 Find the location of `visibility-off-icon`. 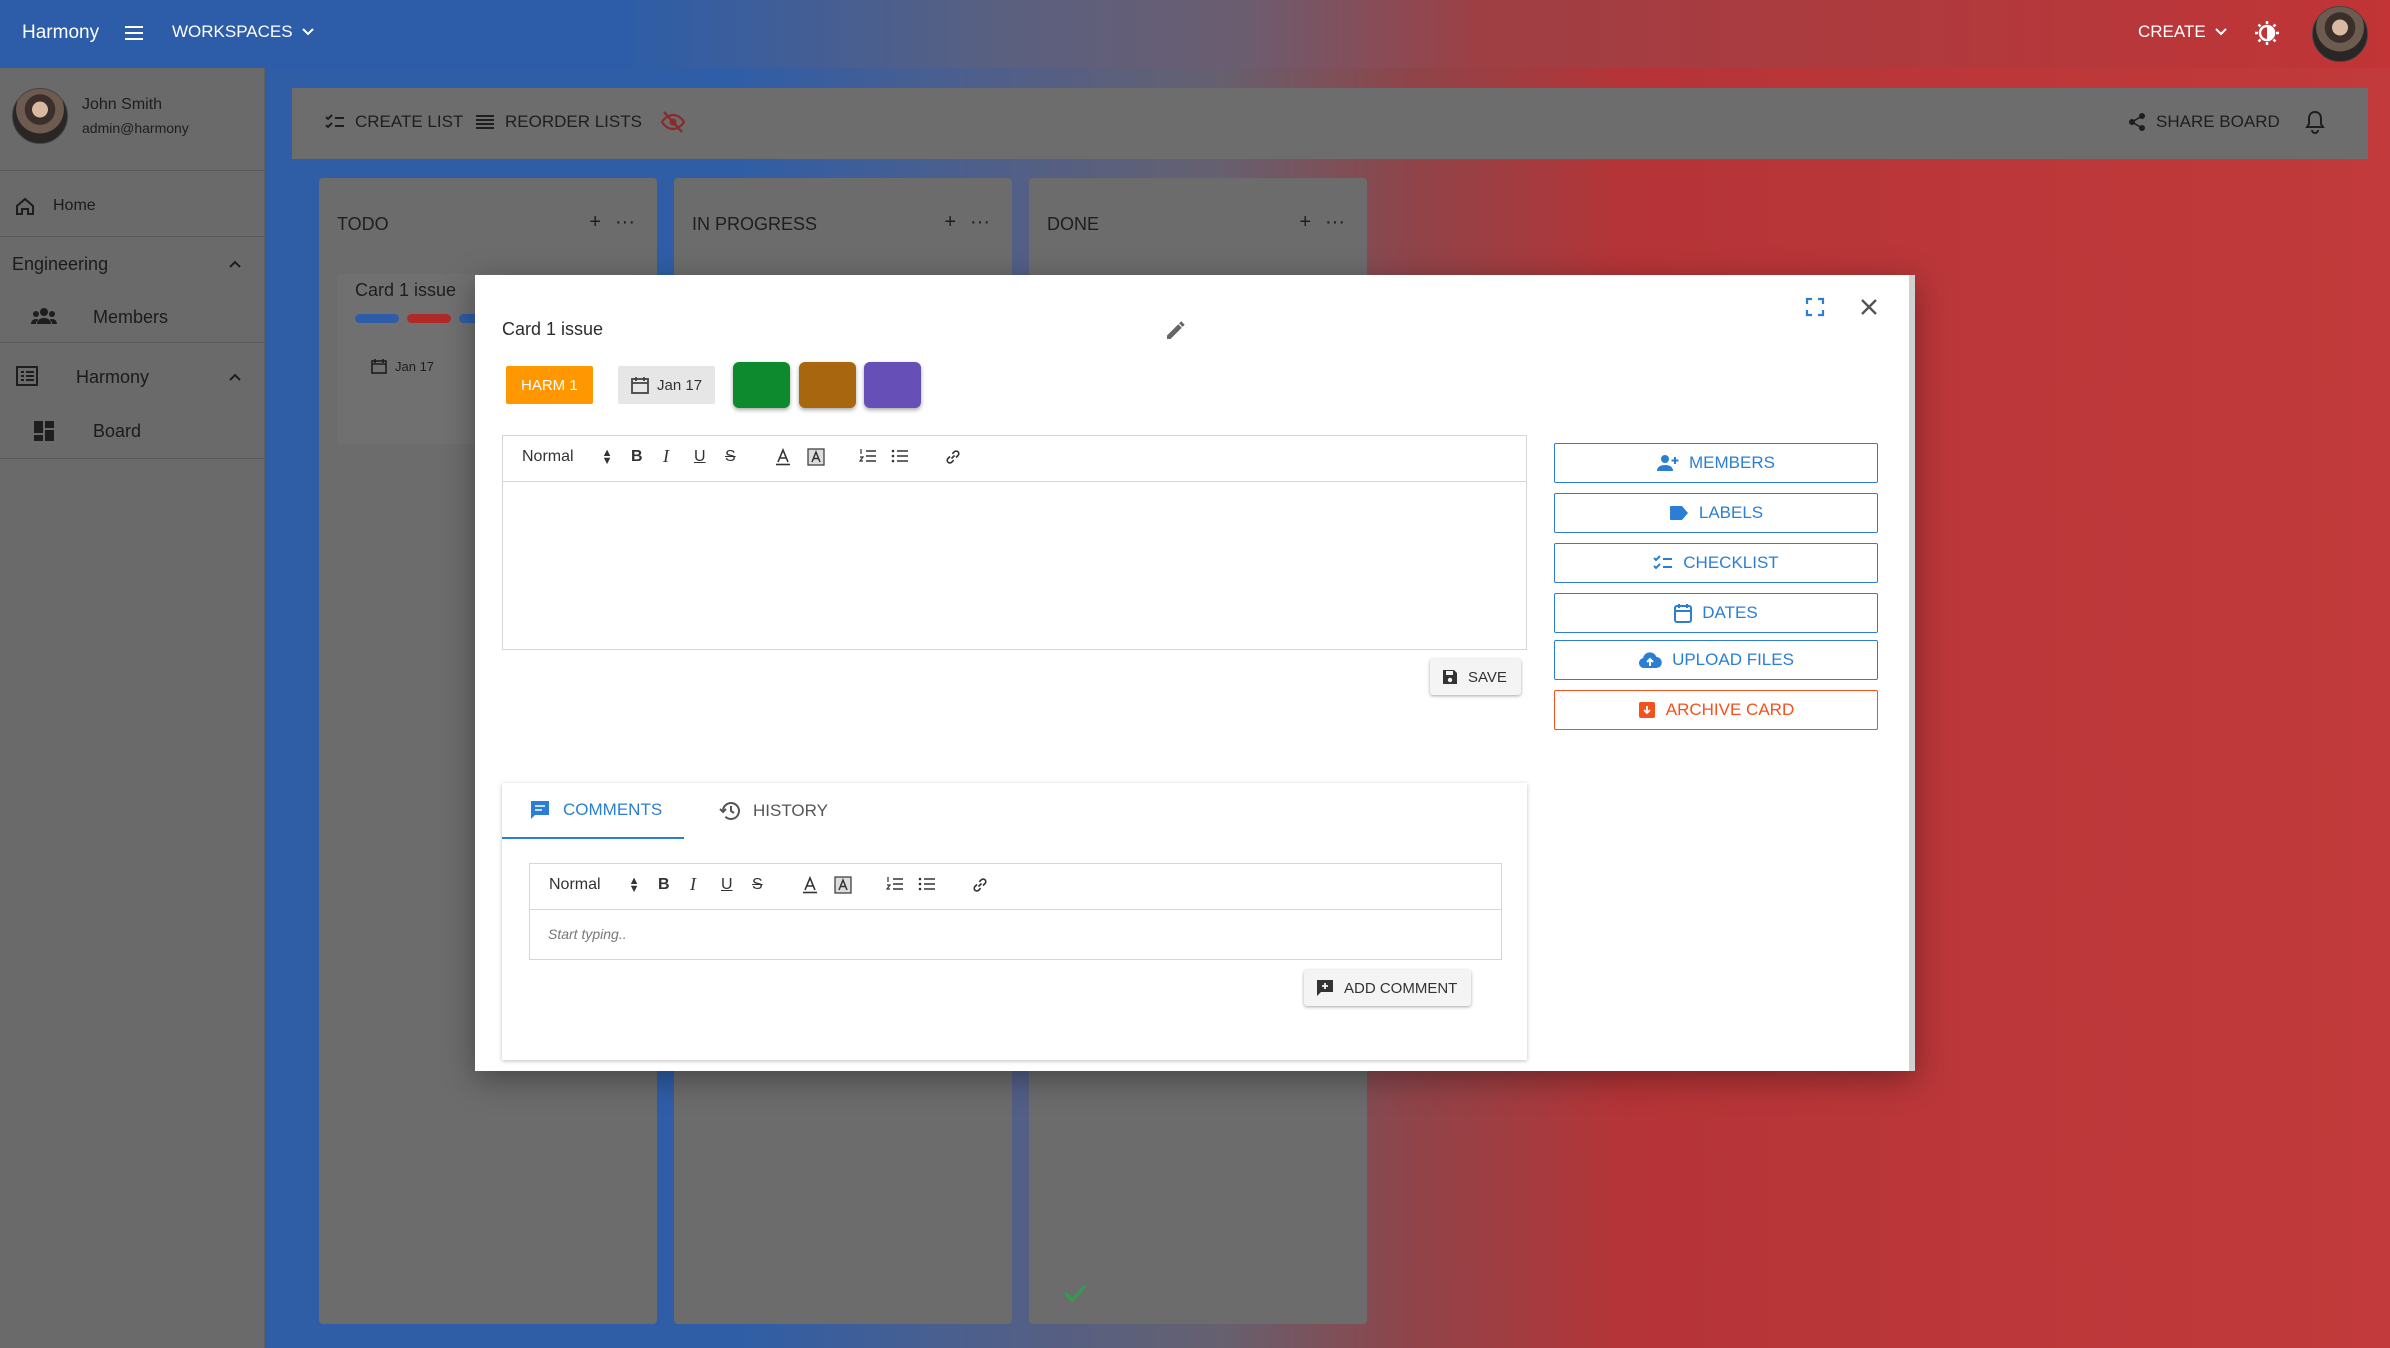

visibility-off-icon is located at coordinates (673, 122).